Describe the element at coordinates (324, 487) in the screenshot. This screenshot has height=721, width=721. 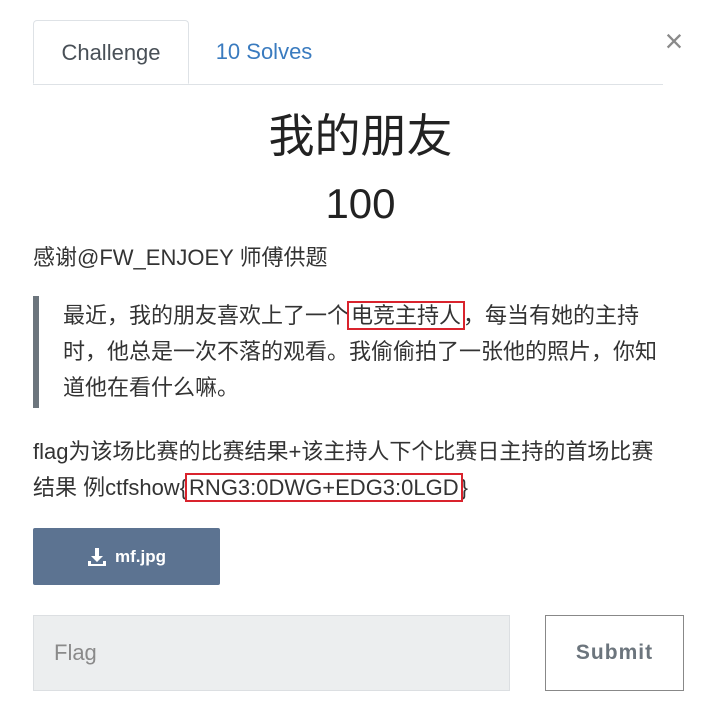
I see `description-highlight: RNG3:0DWG+EDG3:0LGD` at that location.